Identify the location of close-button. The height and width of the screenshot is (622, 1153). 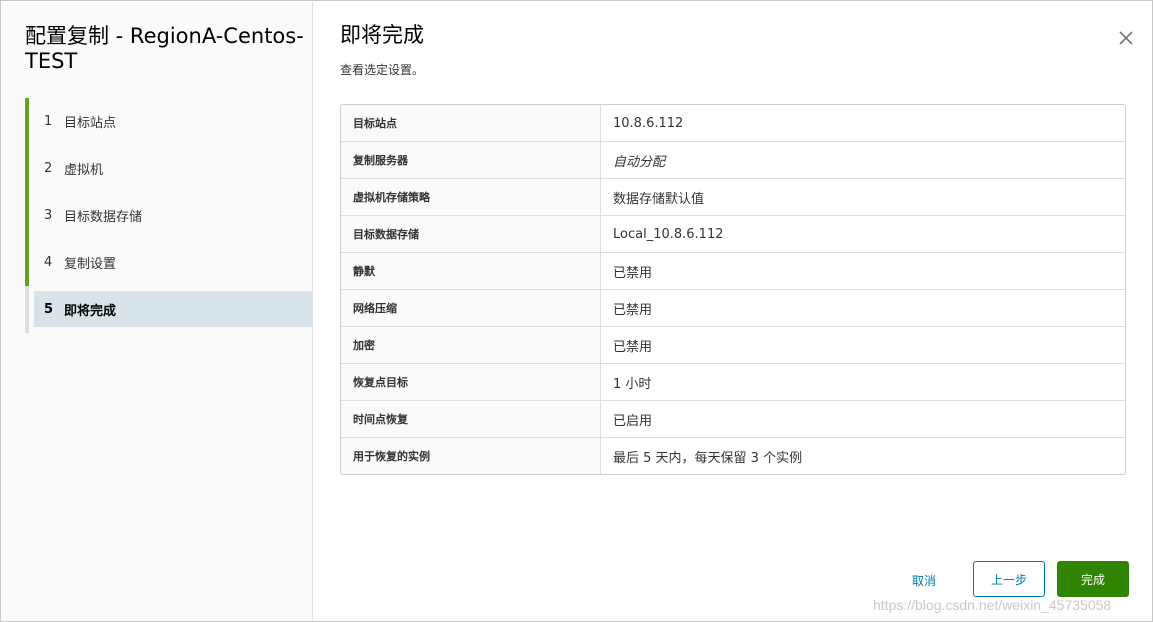
(1126, 38).